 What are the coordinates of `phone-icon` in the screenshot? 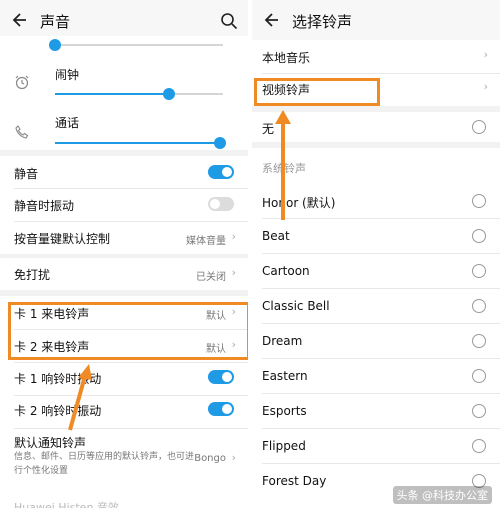 It's located at (22, 132).